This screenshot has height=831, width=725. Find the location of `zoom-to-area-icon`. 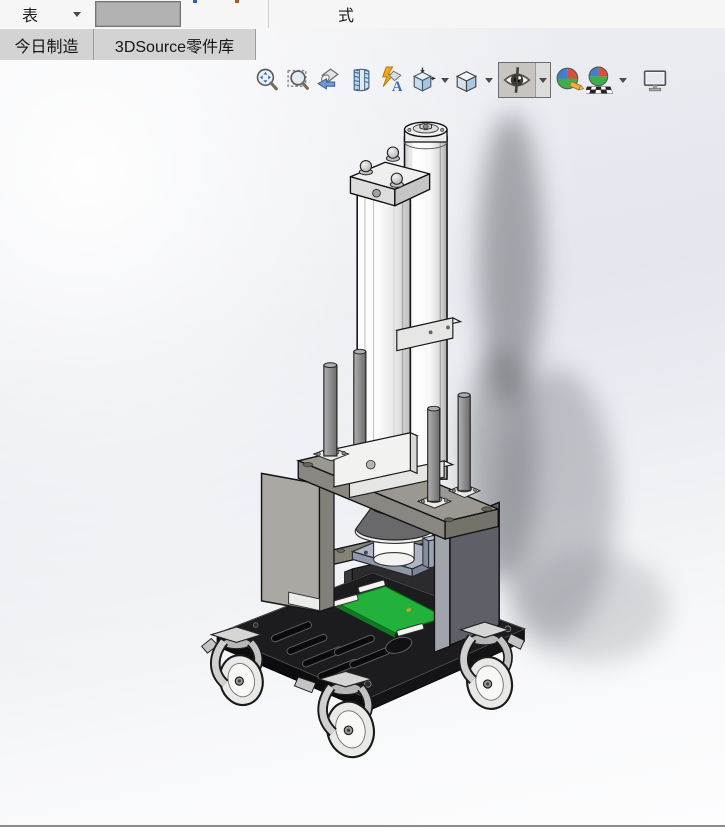

zoom-to-area-icon is located at coordinates (298, 79).